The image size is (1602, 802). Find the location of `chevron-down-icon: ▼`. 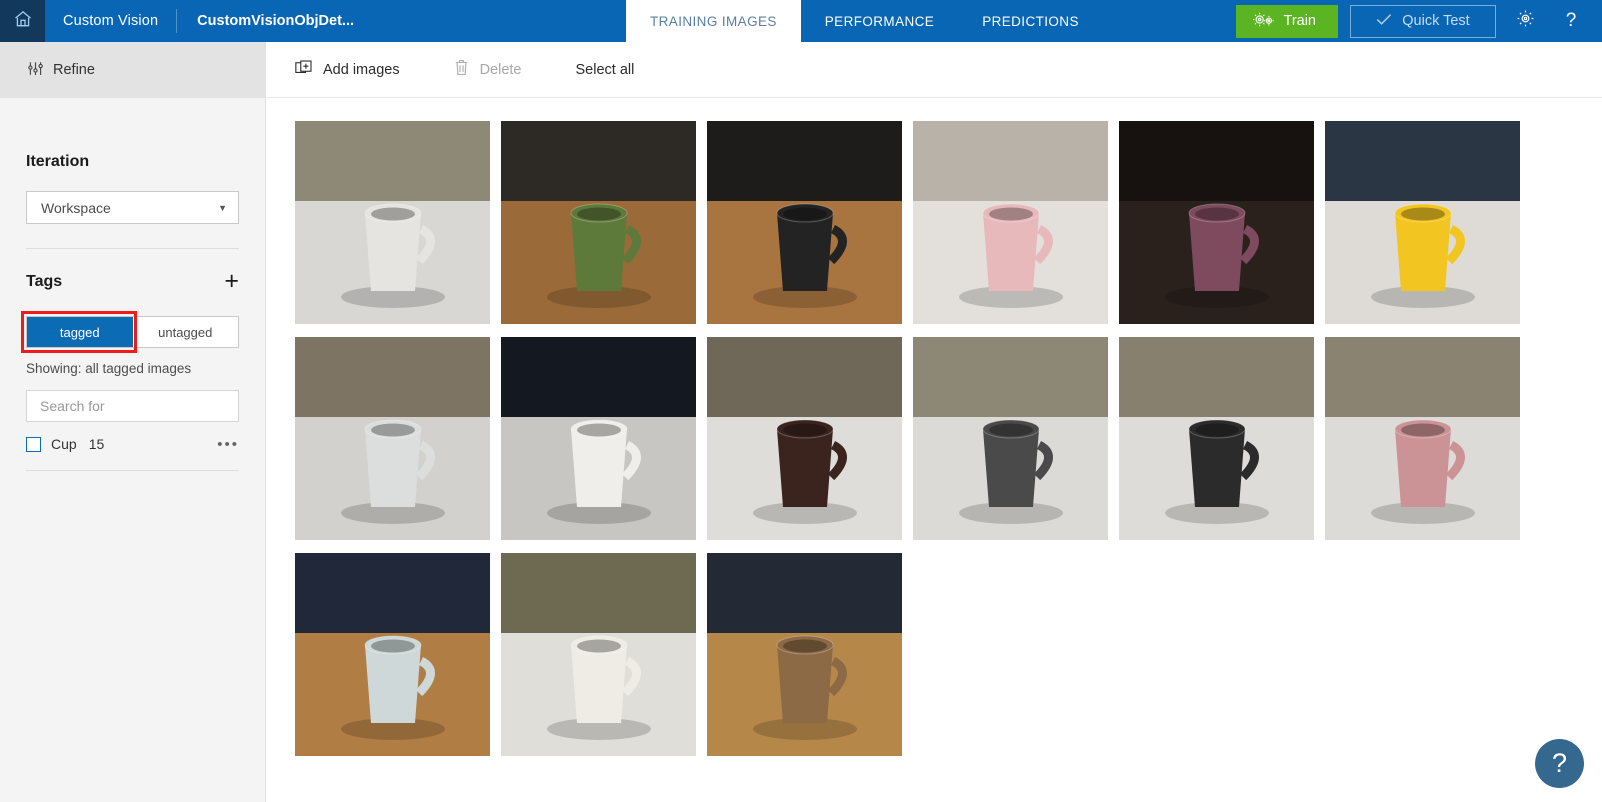

chevron-down-icon: ▼ is located at coordinates (222, 207).